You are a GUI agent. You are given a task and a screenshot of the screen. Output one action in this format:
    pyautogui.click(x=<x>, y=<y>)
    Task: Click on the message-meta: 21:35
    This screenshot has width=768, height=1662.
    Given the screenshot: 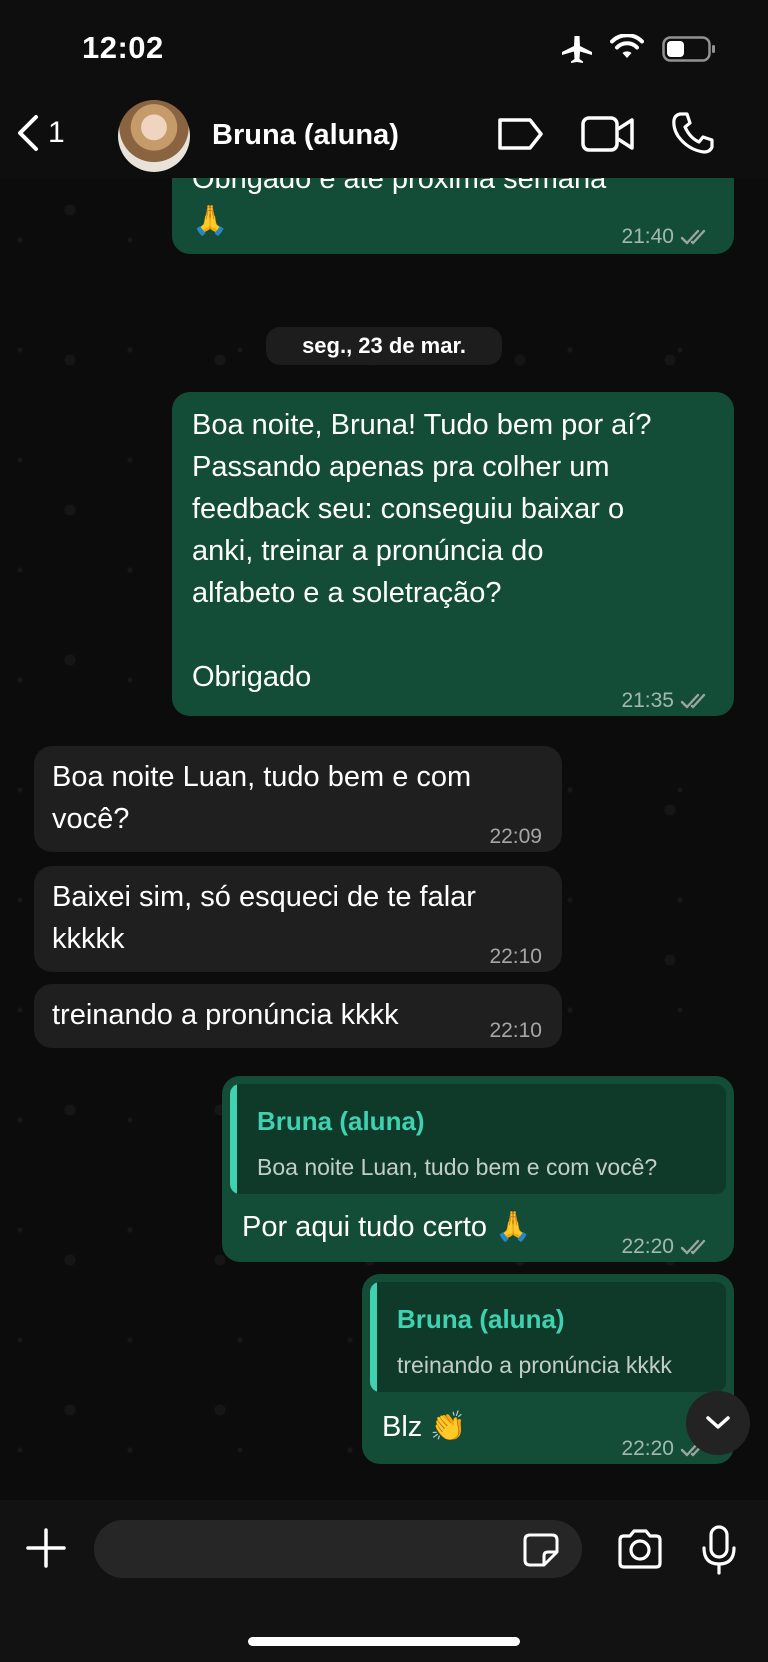 What is the action you would take?
    pyautogui.click(x=667, y=701)
    